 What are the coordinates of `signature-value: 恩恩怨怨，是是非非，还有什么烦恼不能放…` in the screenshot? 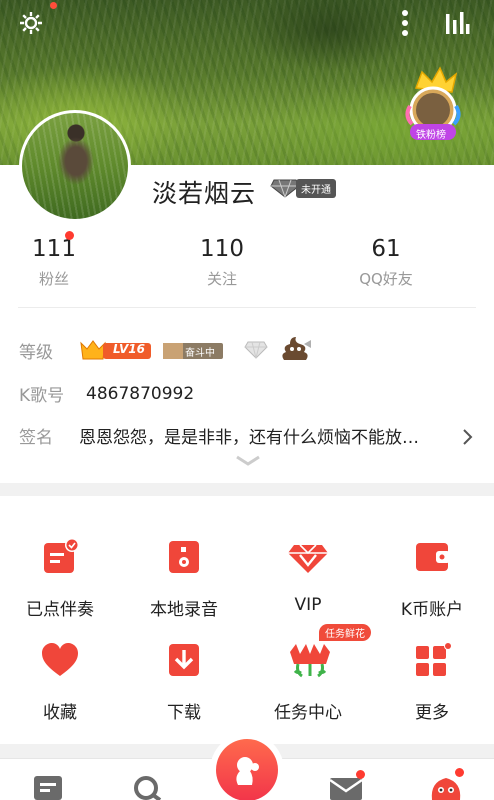 It's located at (249, 438).